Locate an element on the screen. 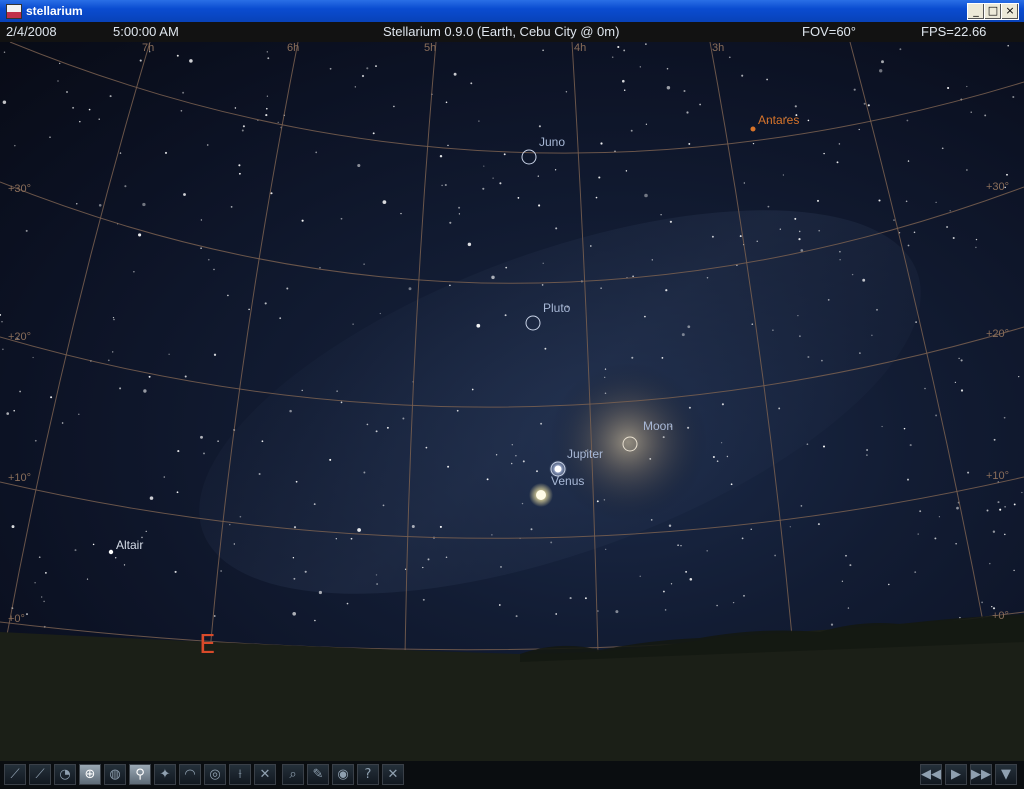 The image size is (1024, 789). juno-marker is located at coordinates (529, 157).